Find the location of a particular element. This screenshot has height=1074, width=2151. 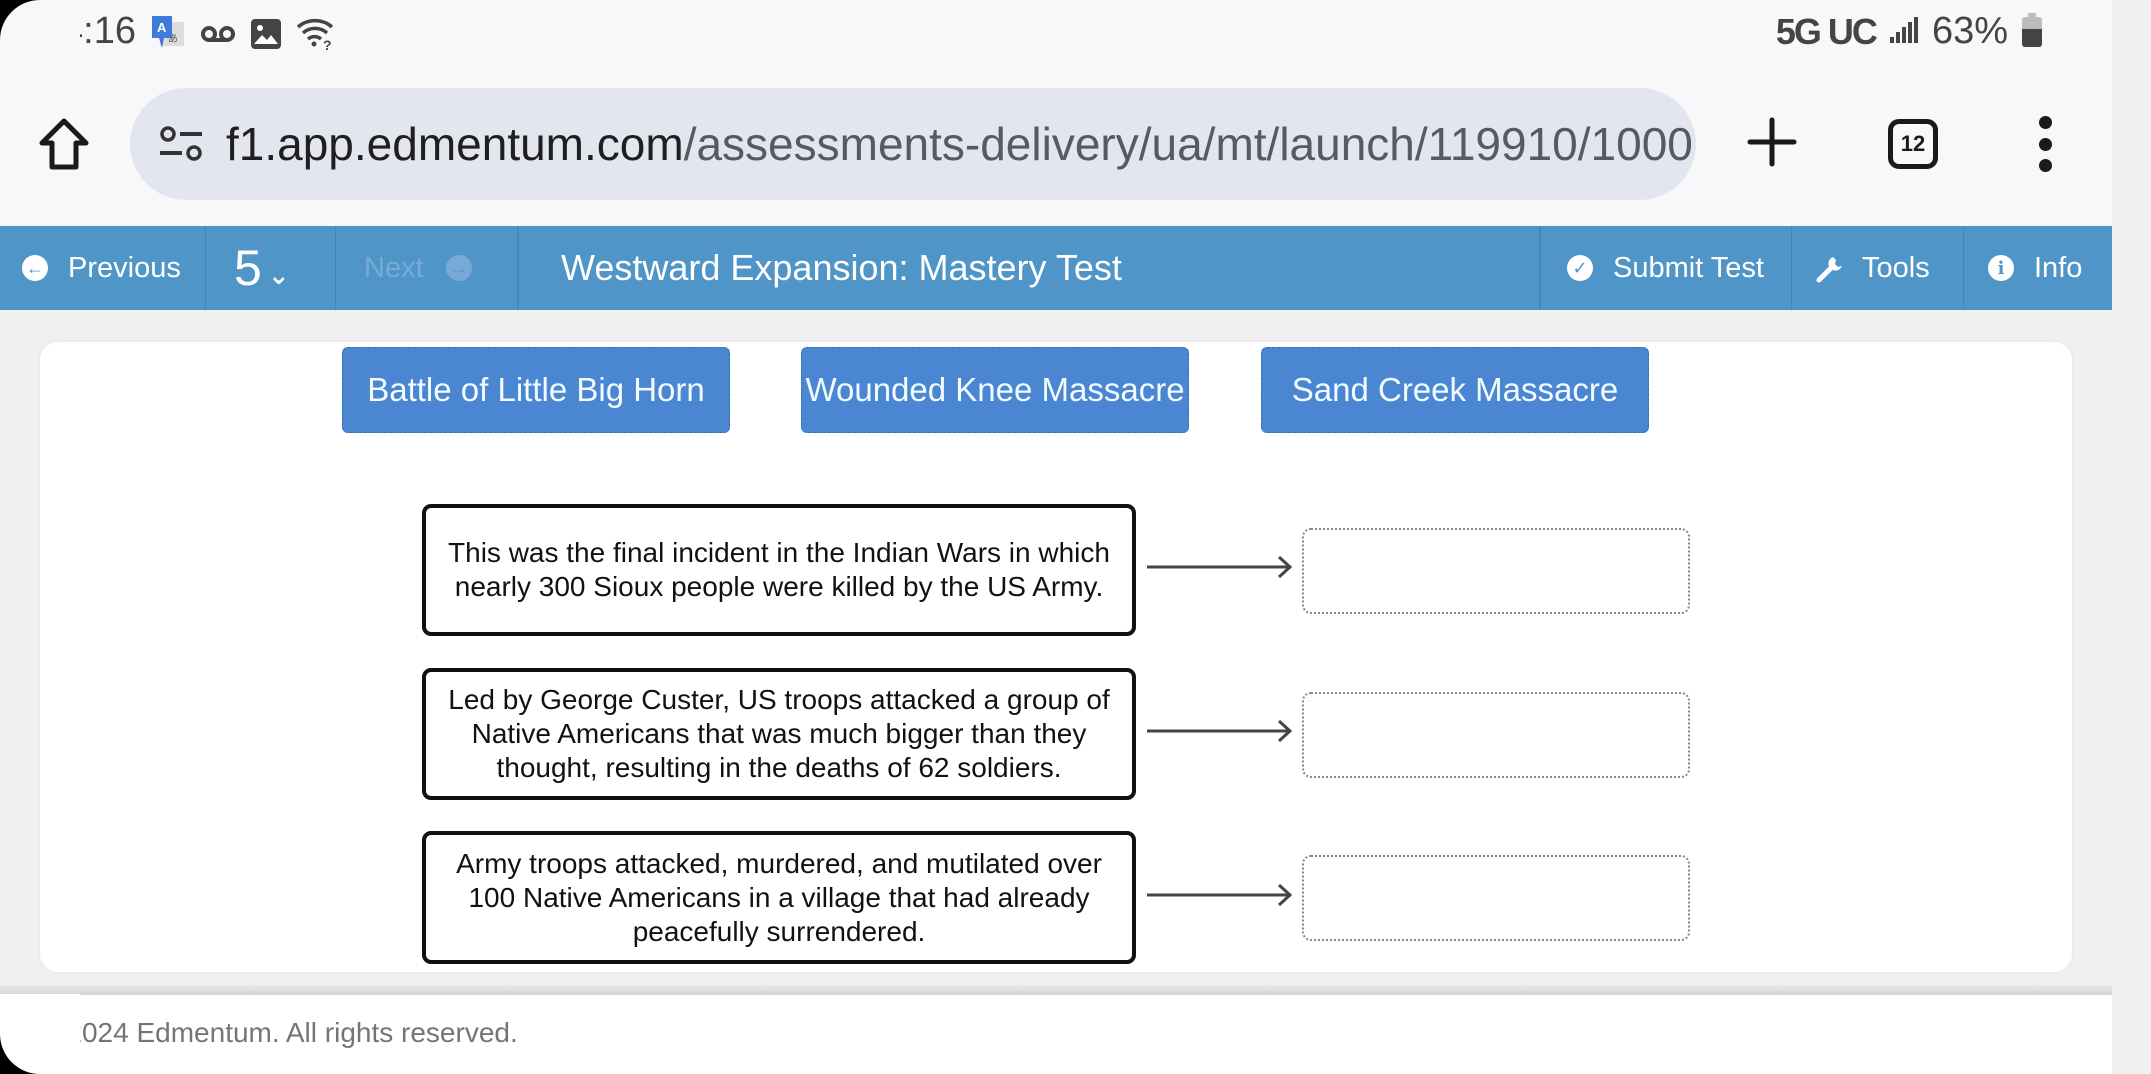

tools-button: Tools is located at coordinates (1878, 268).